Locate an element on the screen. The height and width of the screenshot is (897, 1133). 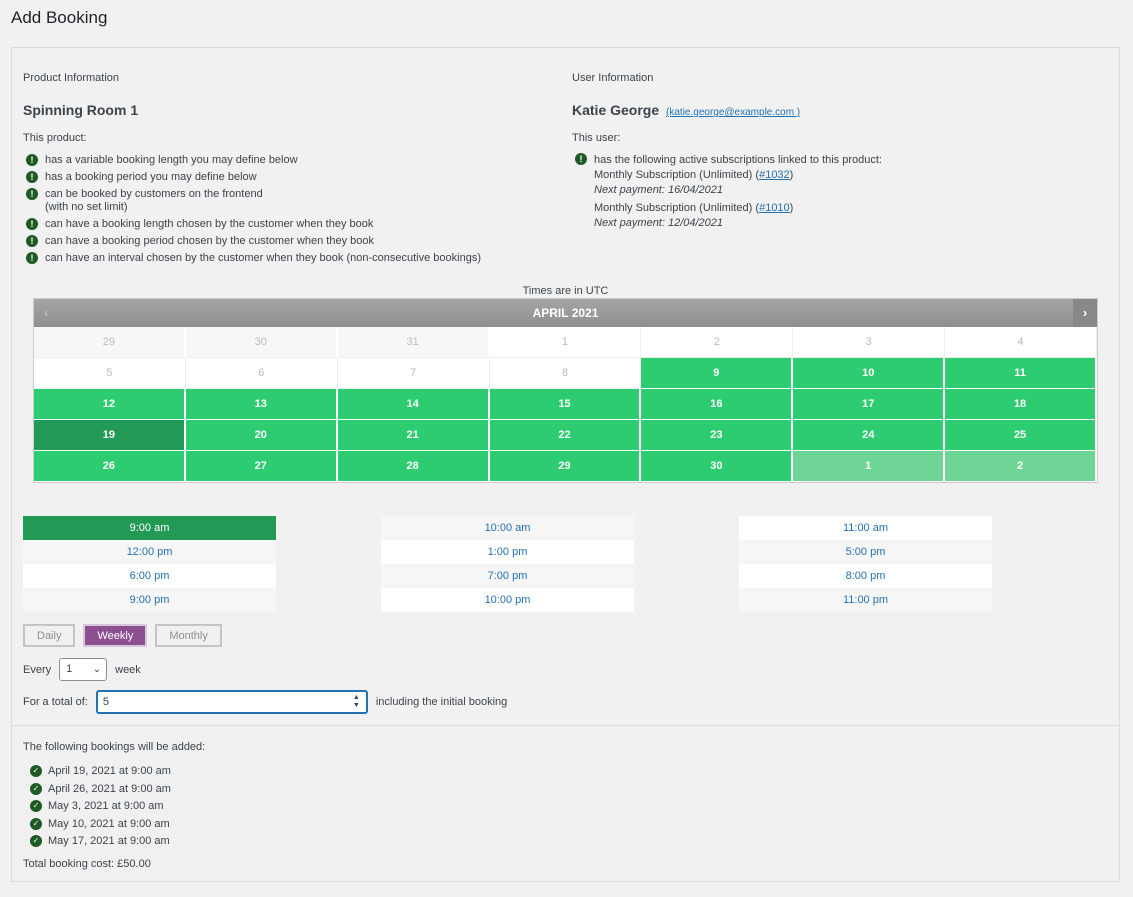
user-section-title: User Information is located at coordinates (613, 78).